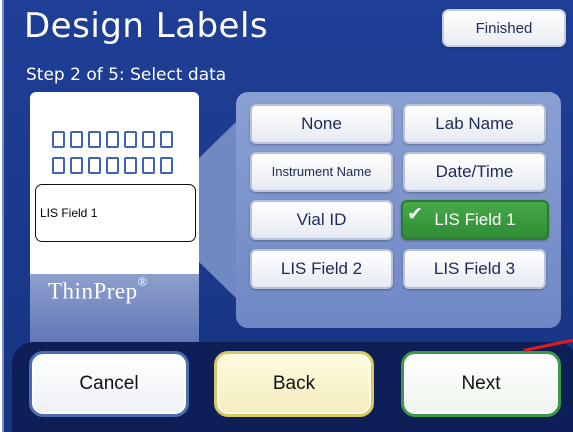 The height and width of the screenshot is (432, 573). I want to click on thinprep-logo: ThinPrep®, so click(98, 289).